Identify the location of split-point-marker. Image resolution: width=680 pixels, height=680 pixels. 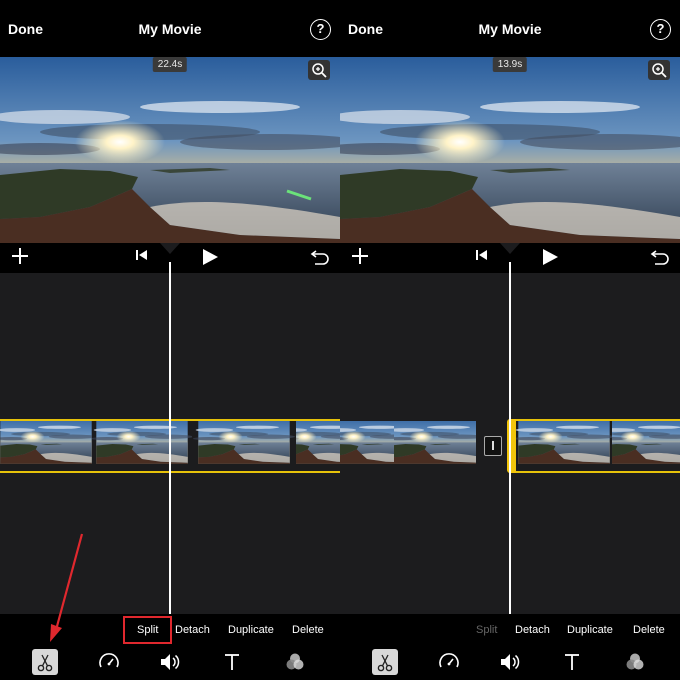
(493, 446).